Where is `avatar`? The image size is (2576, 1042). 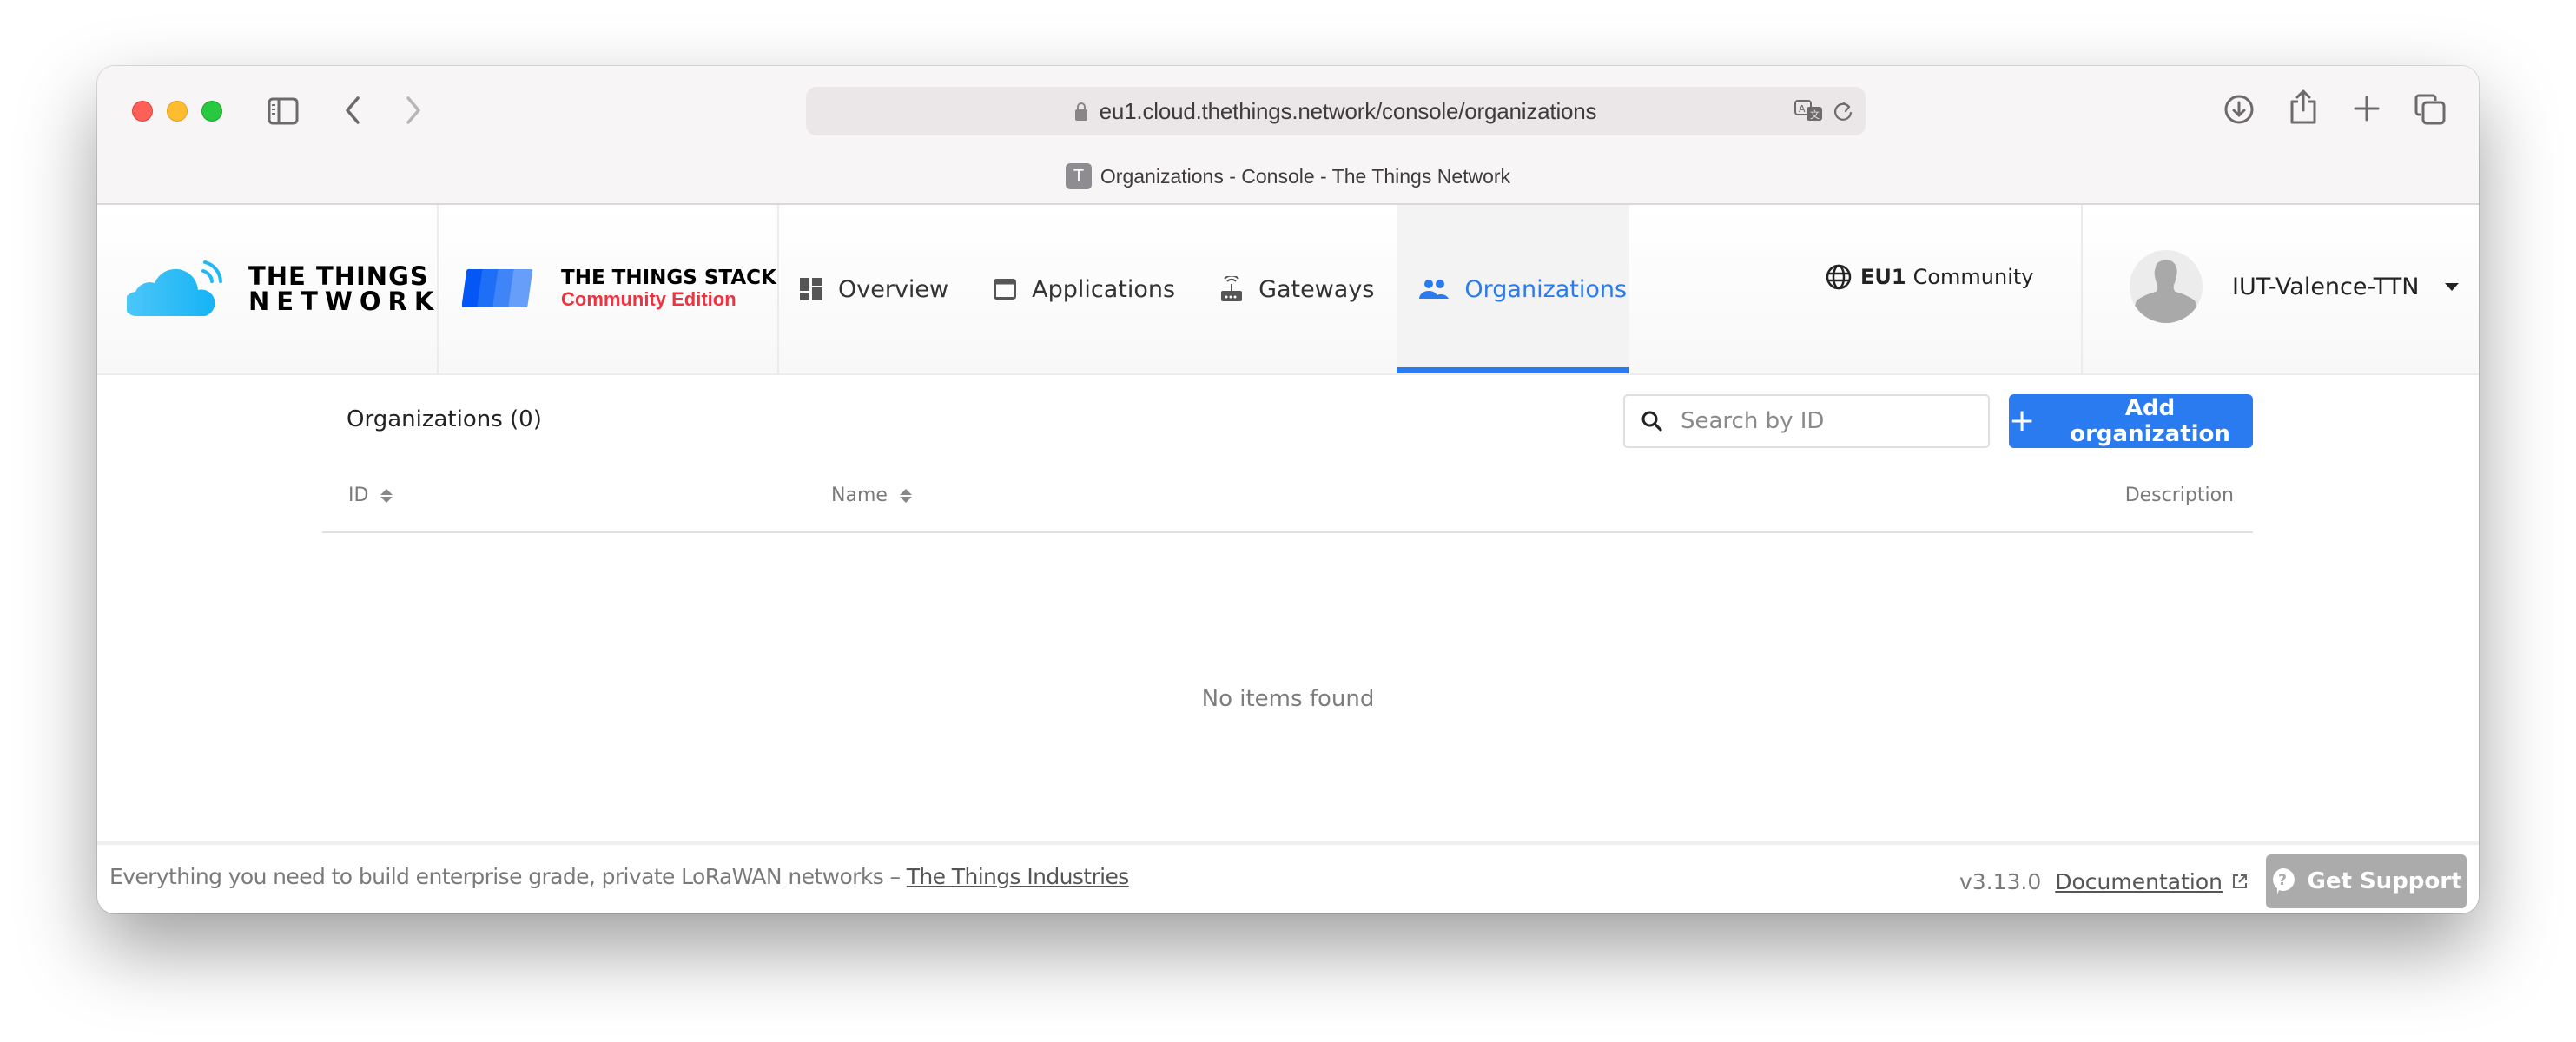 avatar is located at coordinates (2166, 286).